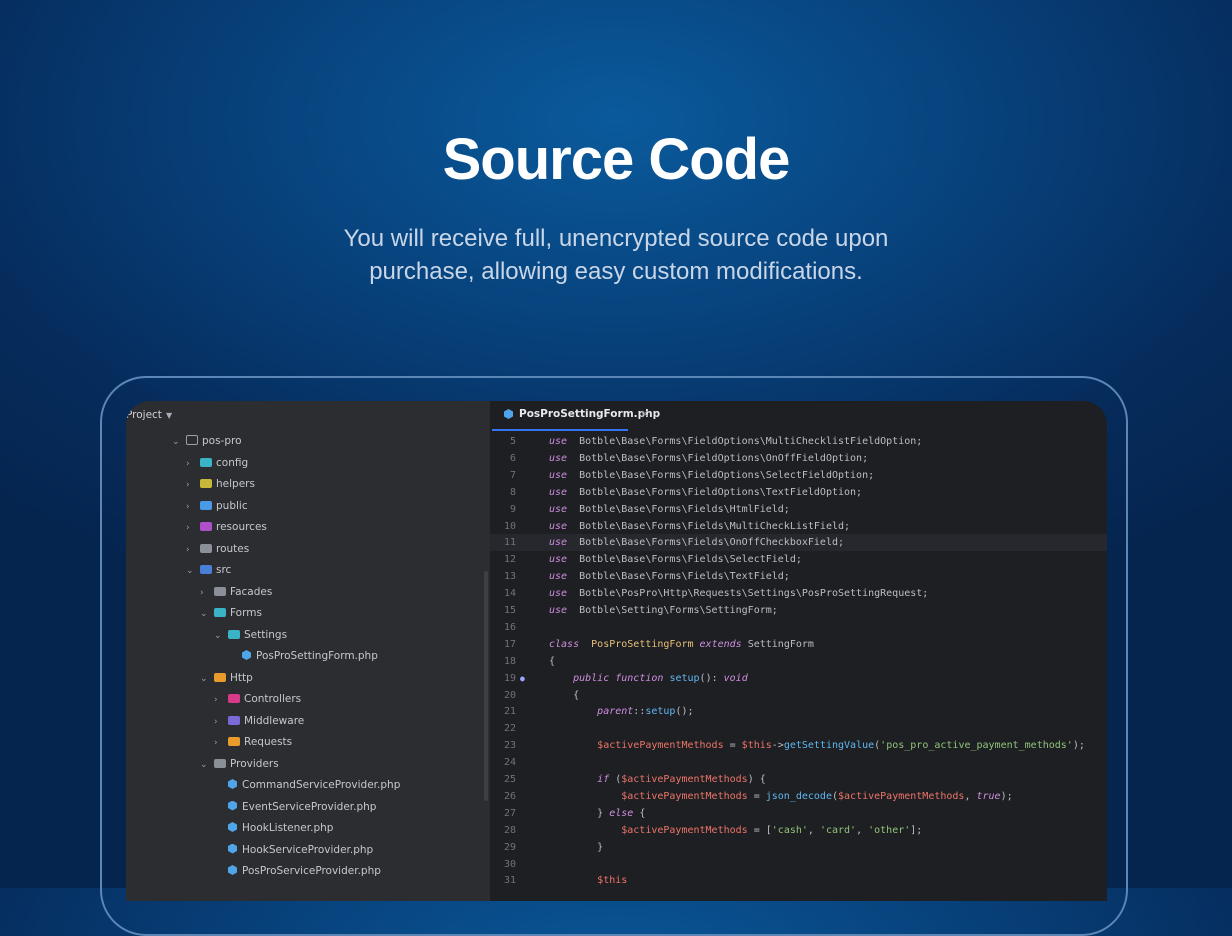 This screenshot has height=936, width=1232. What do you see at coordinates (711, 678) in the screenshot?
I see `code-token: ():` at bounding box center [711, 678].